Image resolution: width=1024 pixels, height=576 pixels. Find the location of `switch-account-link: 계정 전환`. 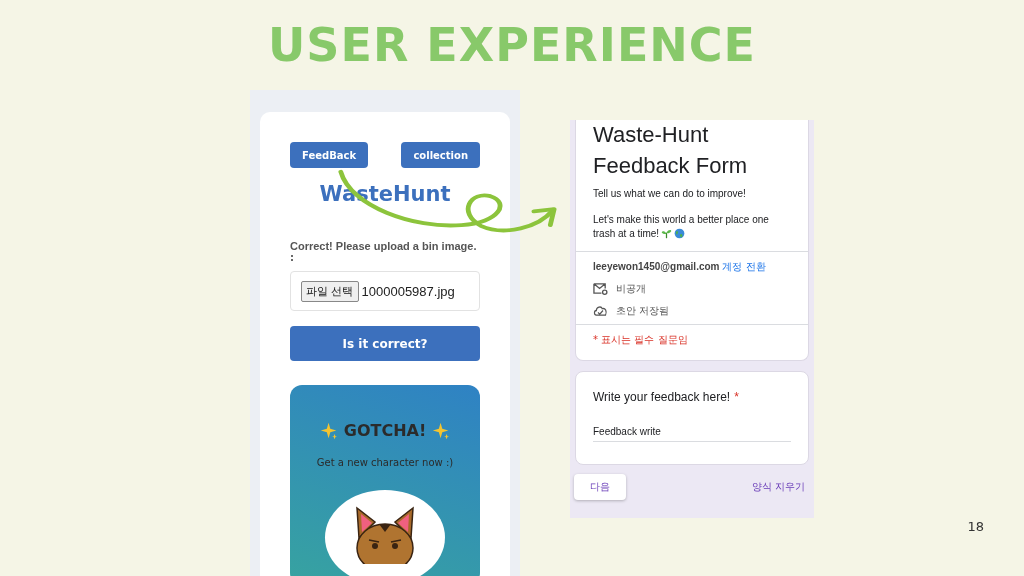

switch-account-link: 계정 전환 is located at coordinates (744, 266).